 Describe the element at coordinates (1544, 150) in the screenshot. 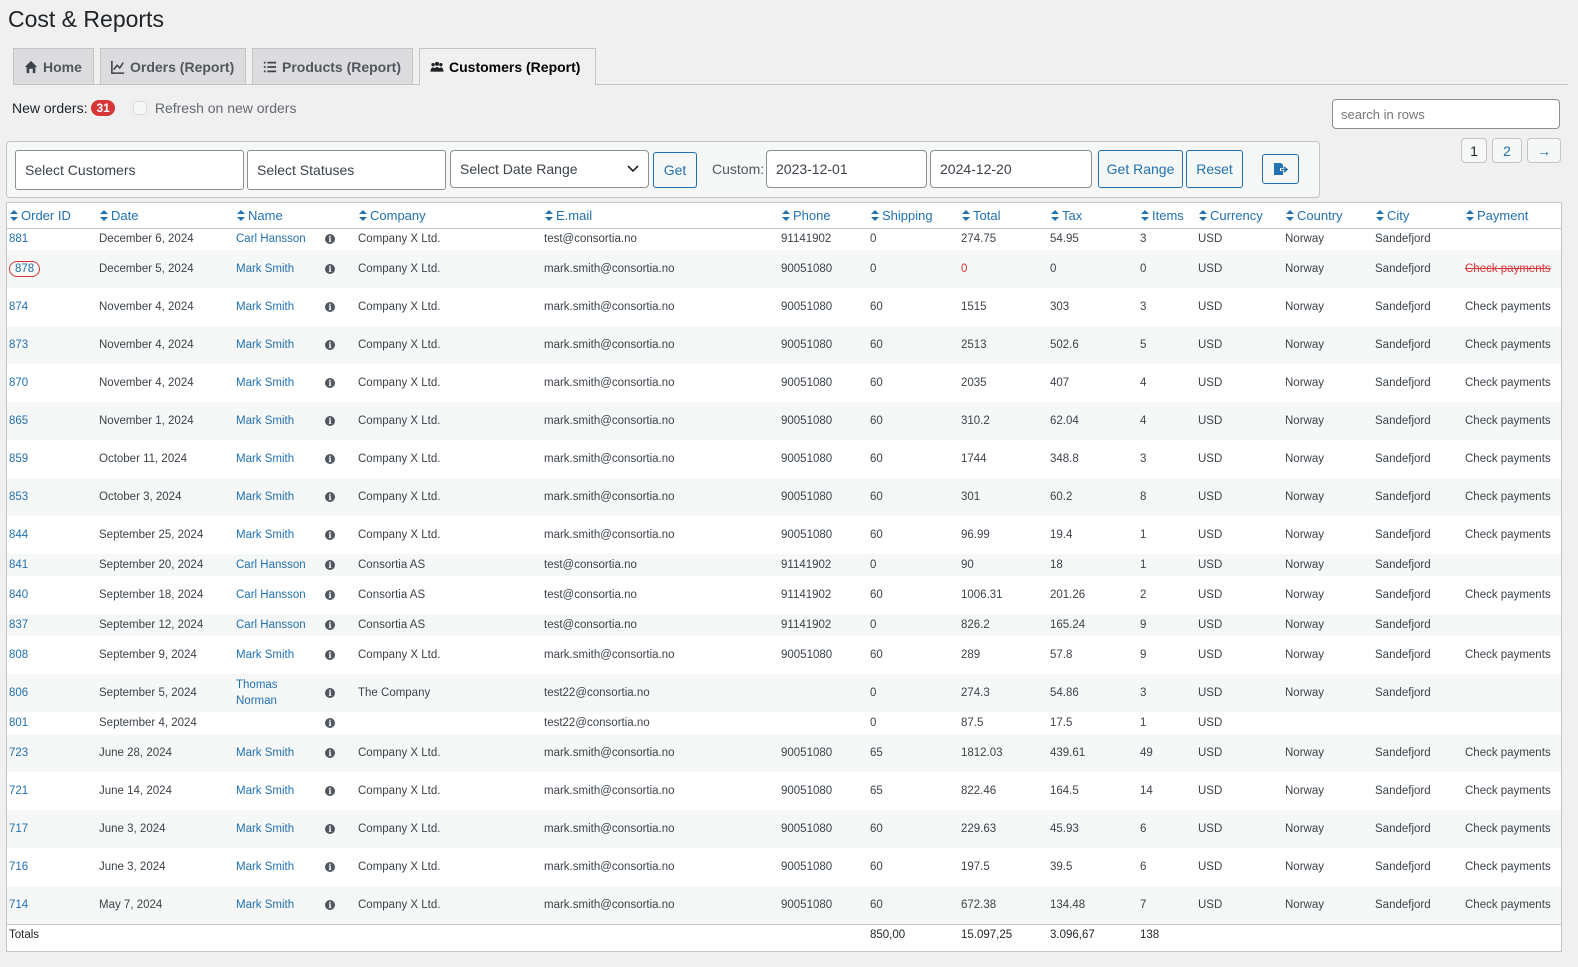

I see `next-page-button: →` at that location.